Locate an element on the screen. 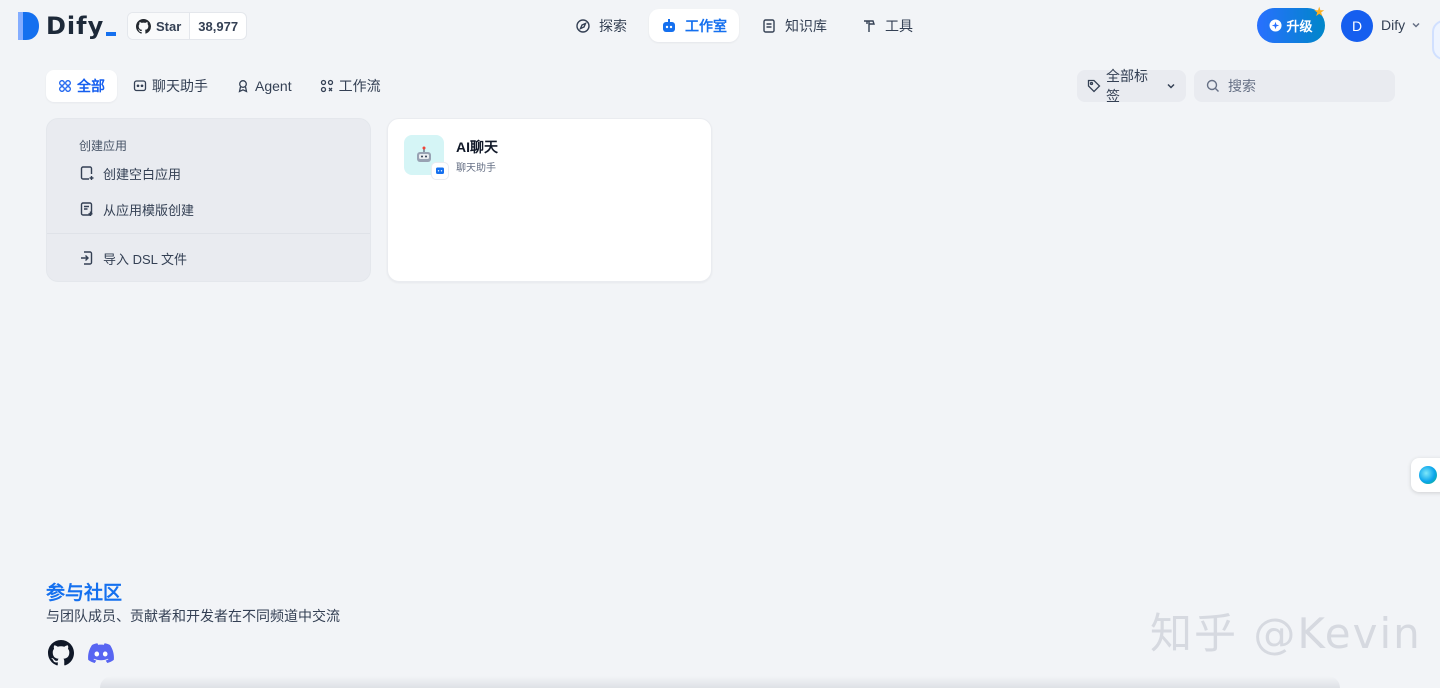 The image size is (1440, 688). tab-all-label: 全部 is located at coordinates (91, 86).